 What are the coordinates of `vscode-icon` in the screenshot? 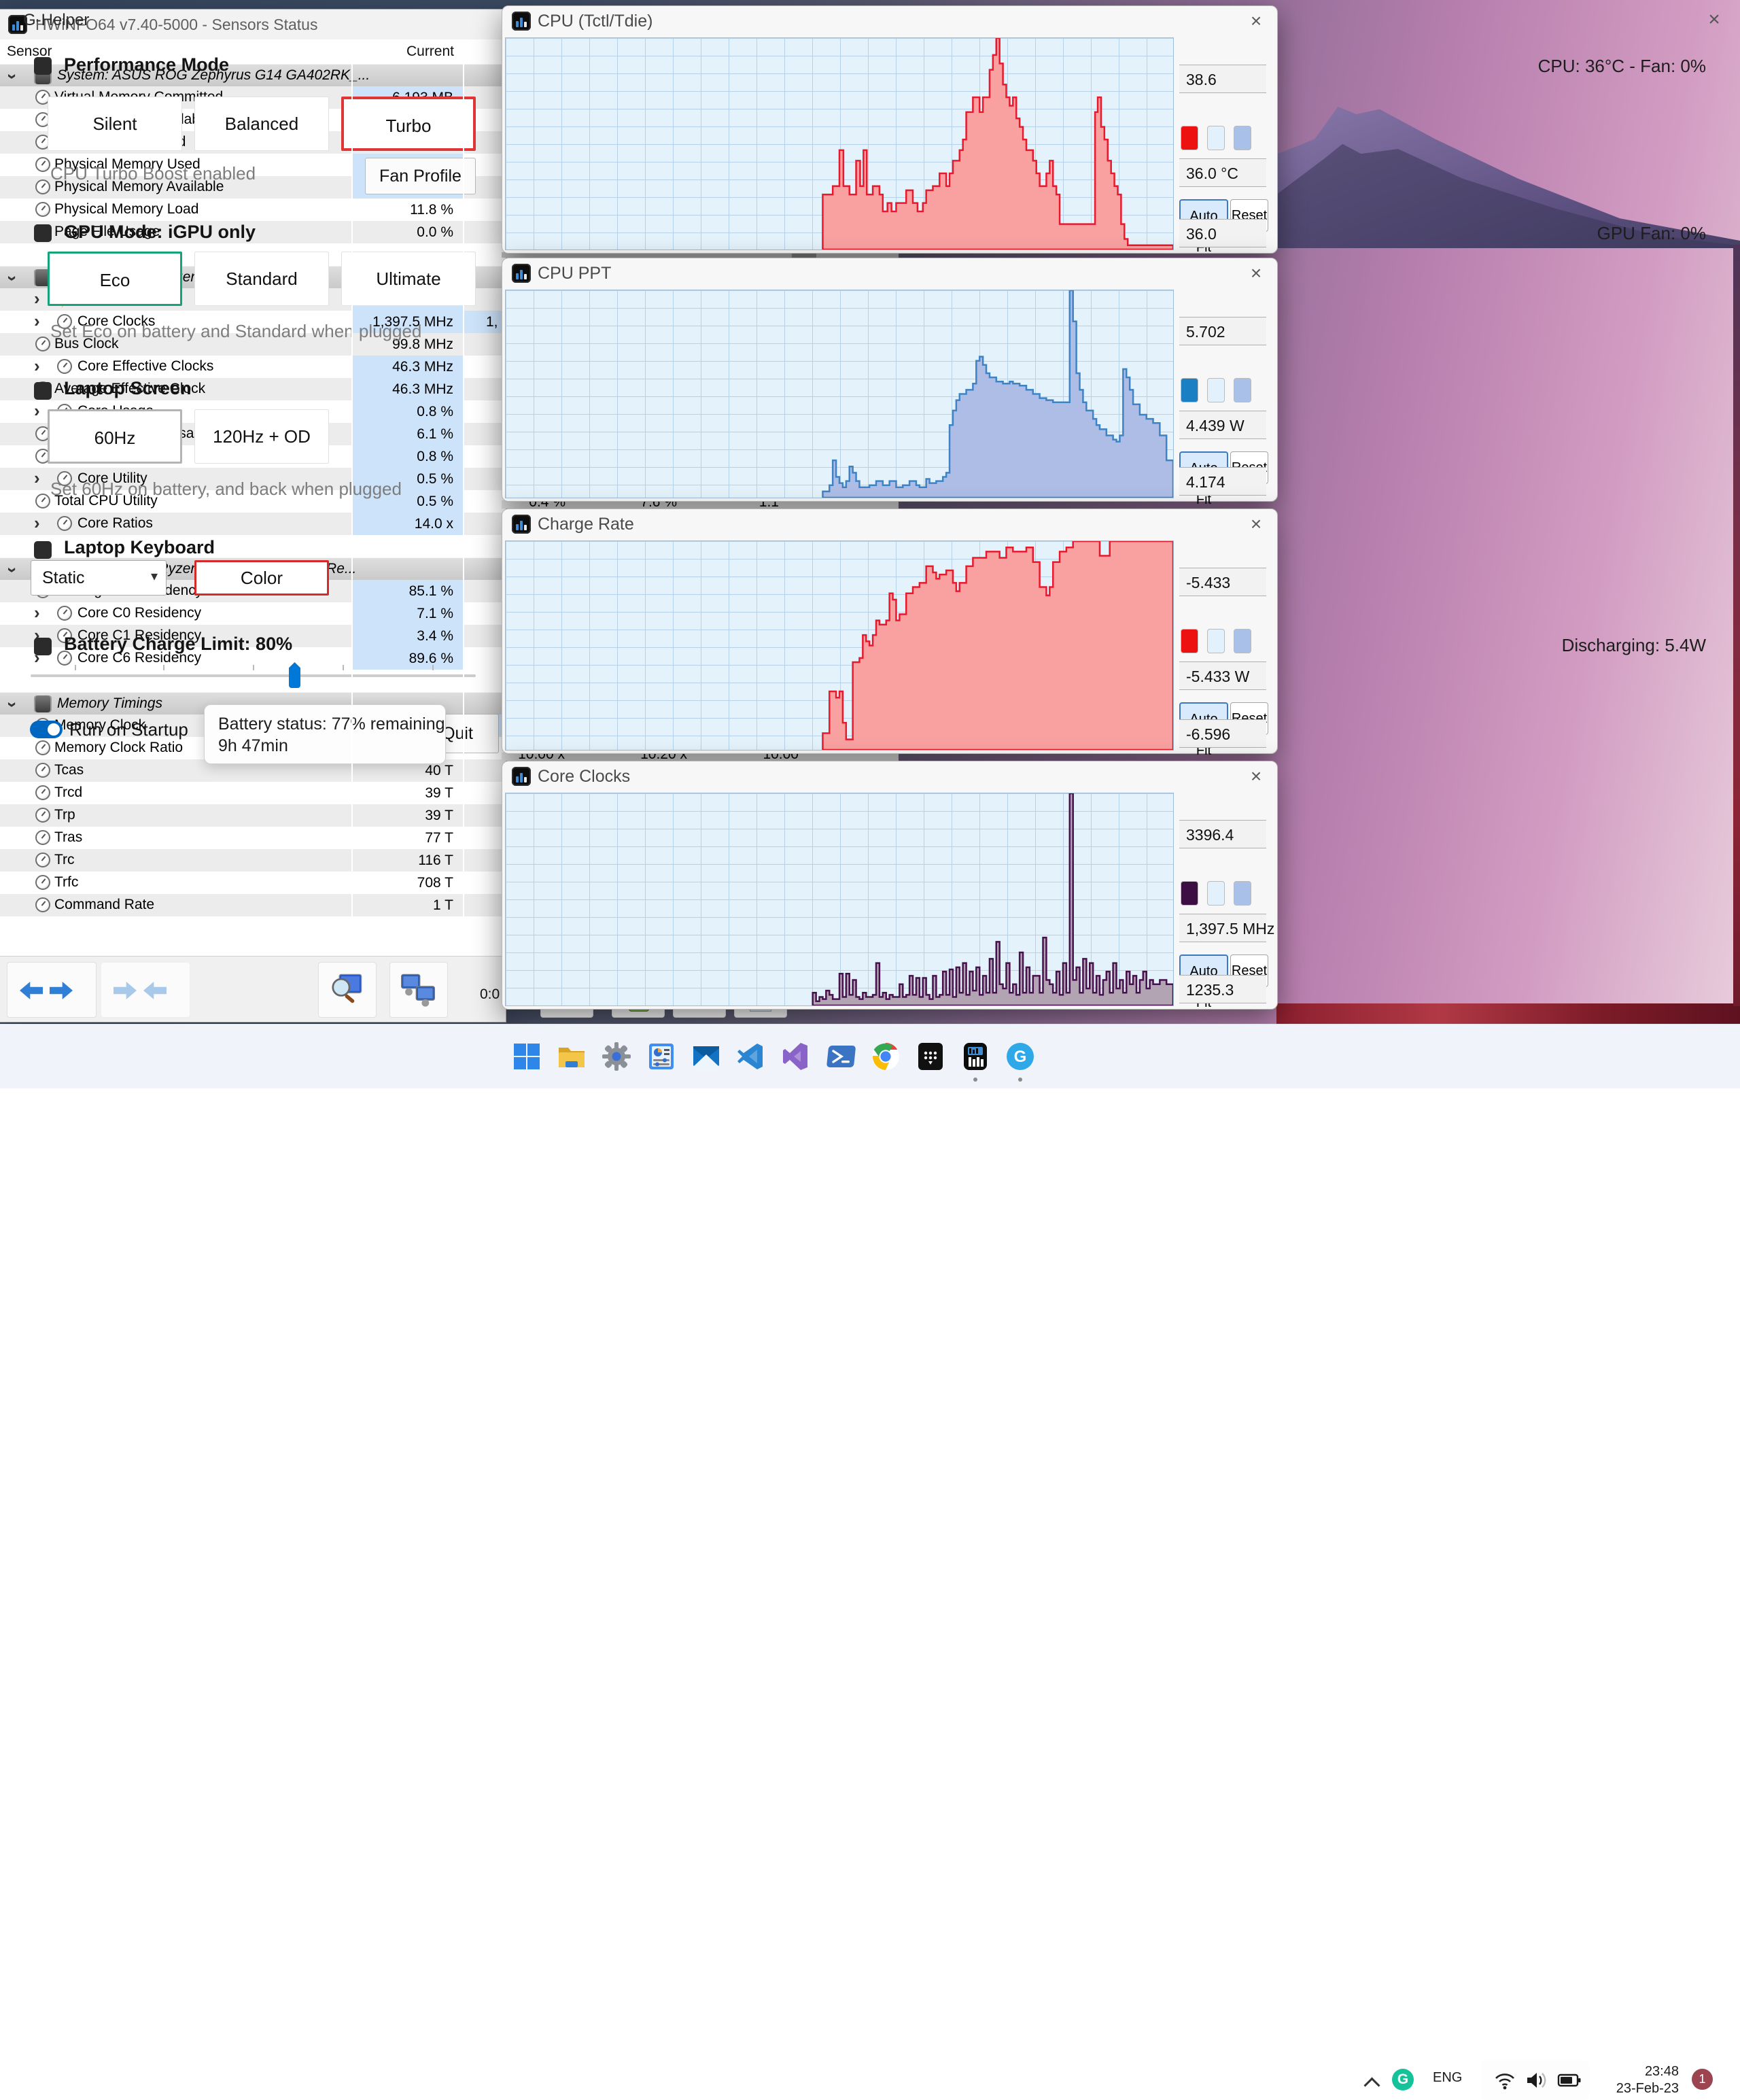 It's located at (751, 1057).